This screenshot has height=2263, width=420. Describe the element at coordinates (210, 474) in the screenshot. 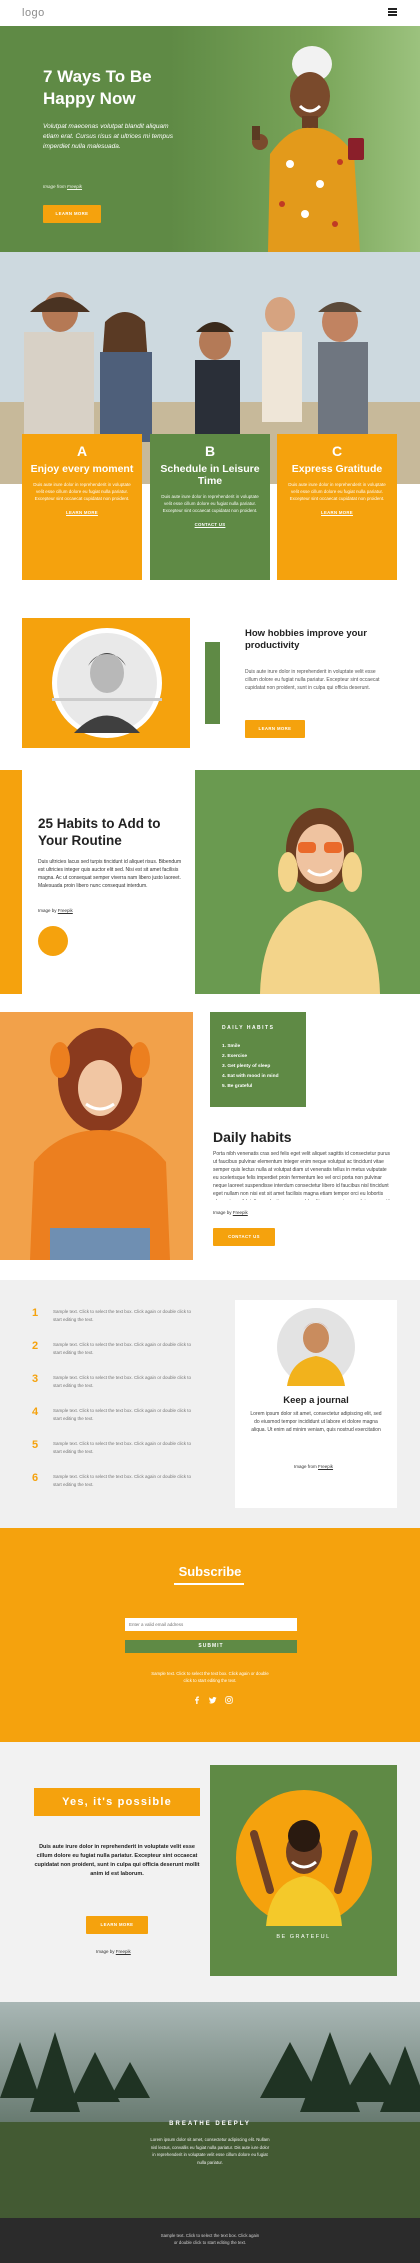

I see `card-title: Schedule in Leisure Time` at that location.